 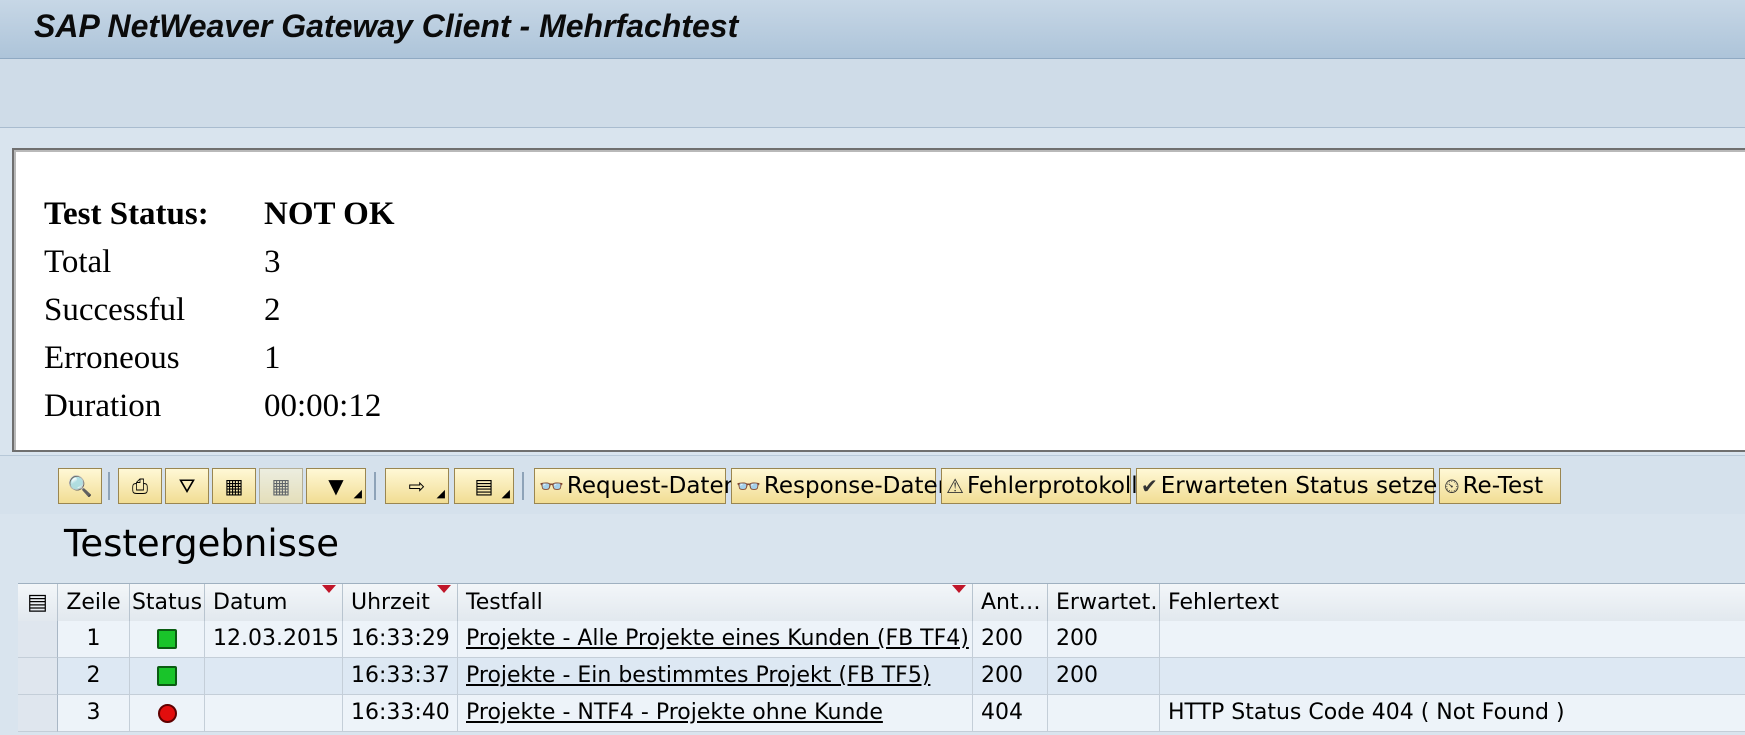 I want to click on find-button: ▦, so click(x=234, y=486).